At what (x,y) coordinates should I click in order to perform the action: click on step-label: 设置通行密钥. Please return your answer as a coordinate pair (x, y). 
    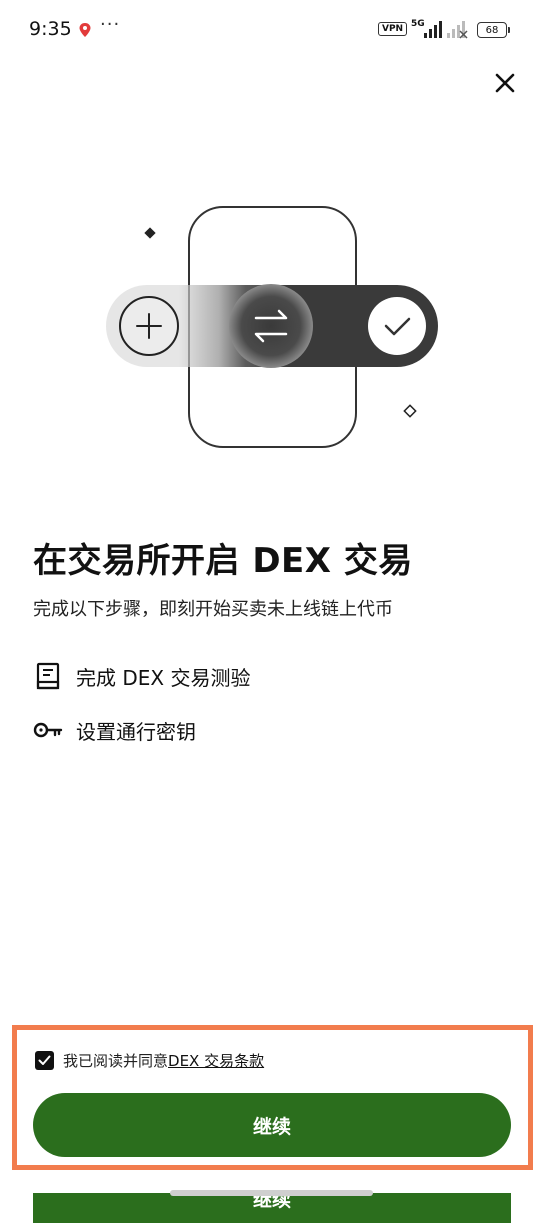
    Looking at the image, I should click on (136, 731).